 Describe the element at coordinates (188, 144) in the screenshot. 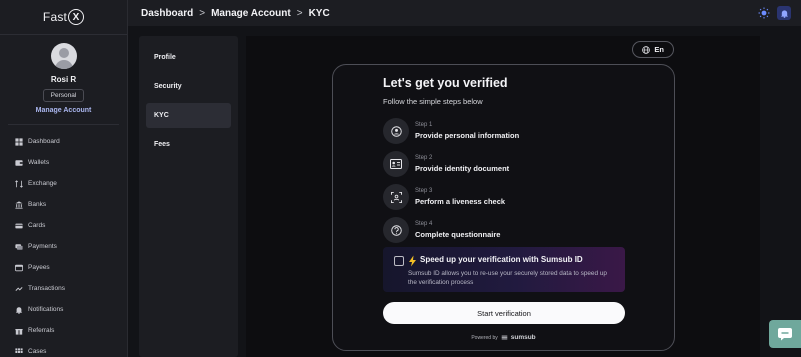

I see `tab-fees: Fees` at that location.